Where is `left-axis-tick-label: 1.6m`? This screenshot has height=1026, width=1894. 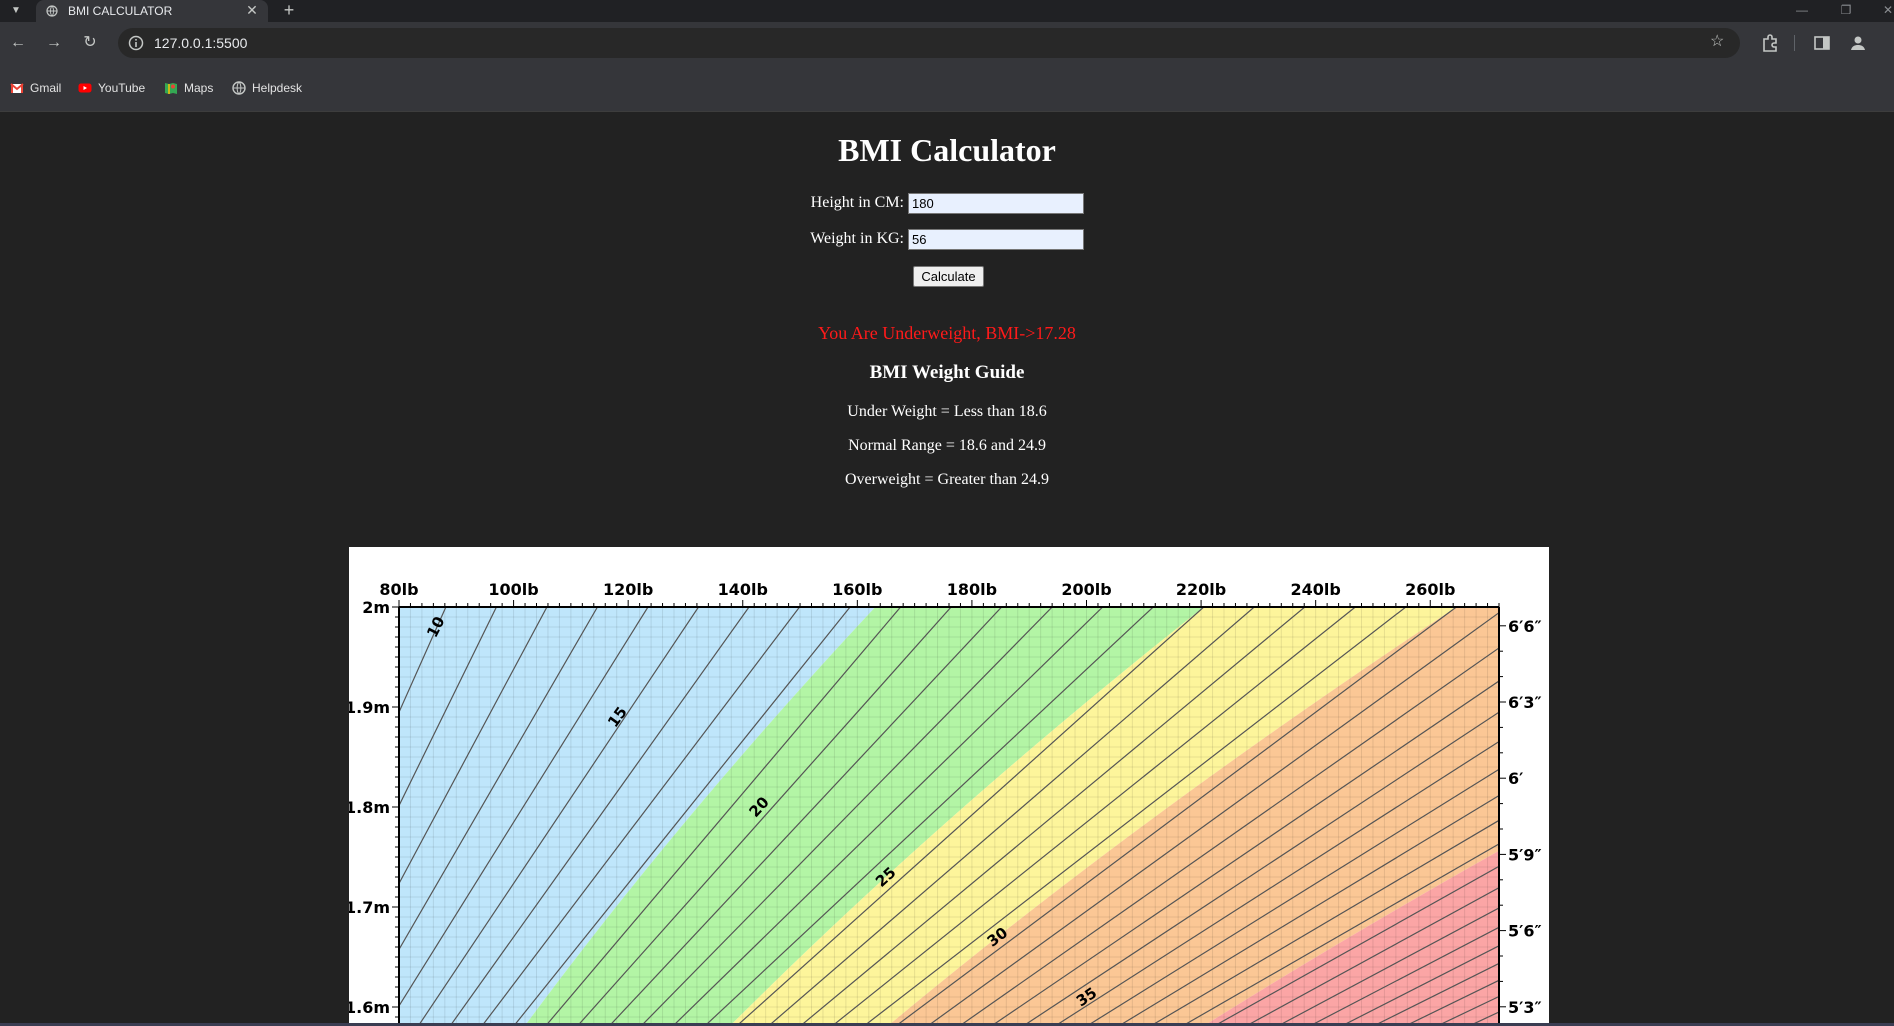
left-axis-tick-label: 1.6m is located at coordinates (369, 1007).